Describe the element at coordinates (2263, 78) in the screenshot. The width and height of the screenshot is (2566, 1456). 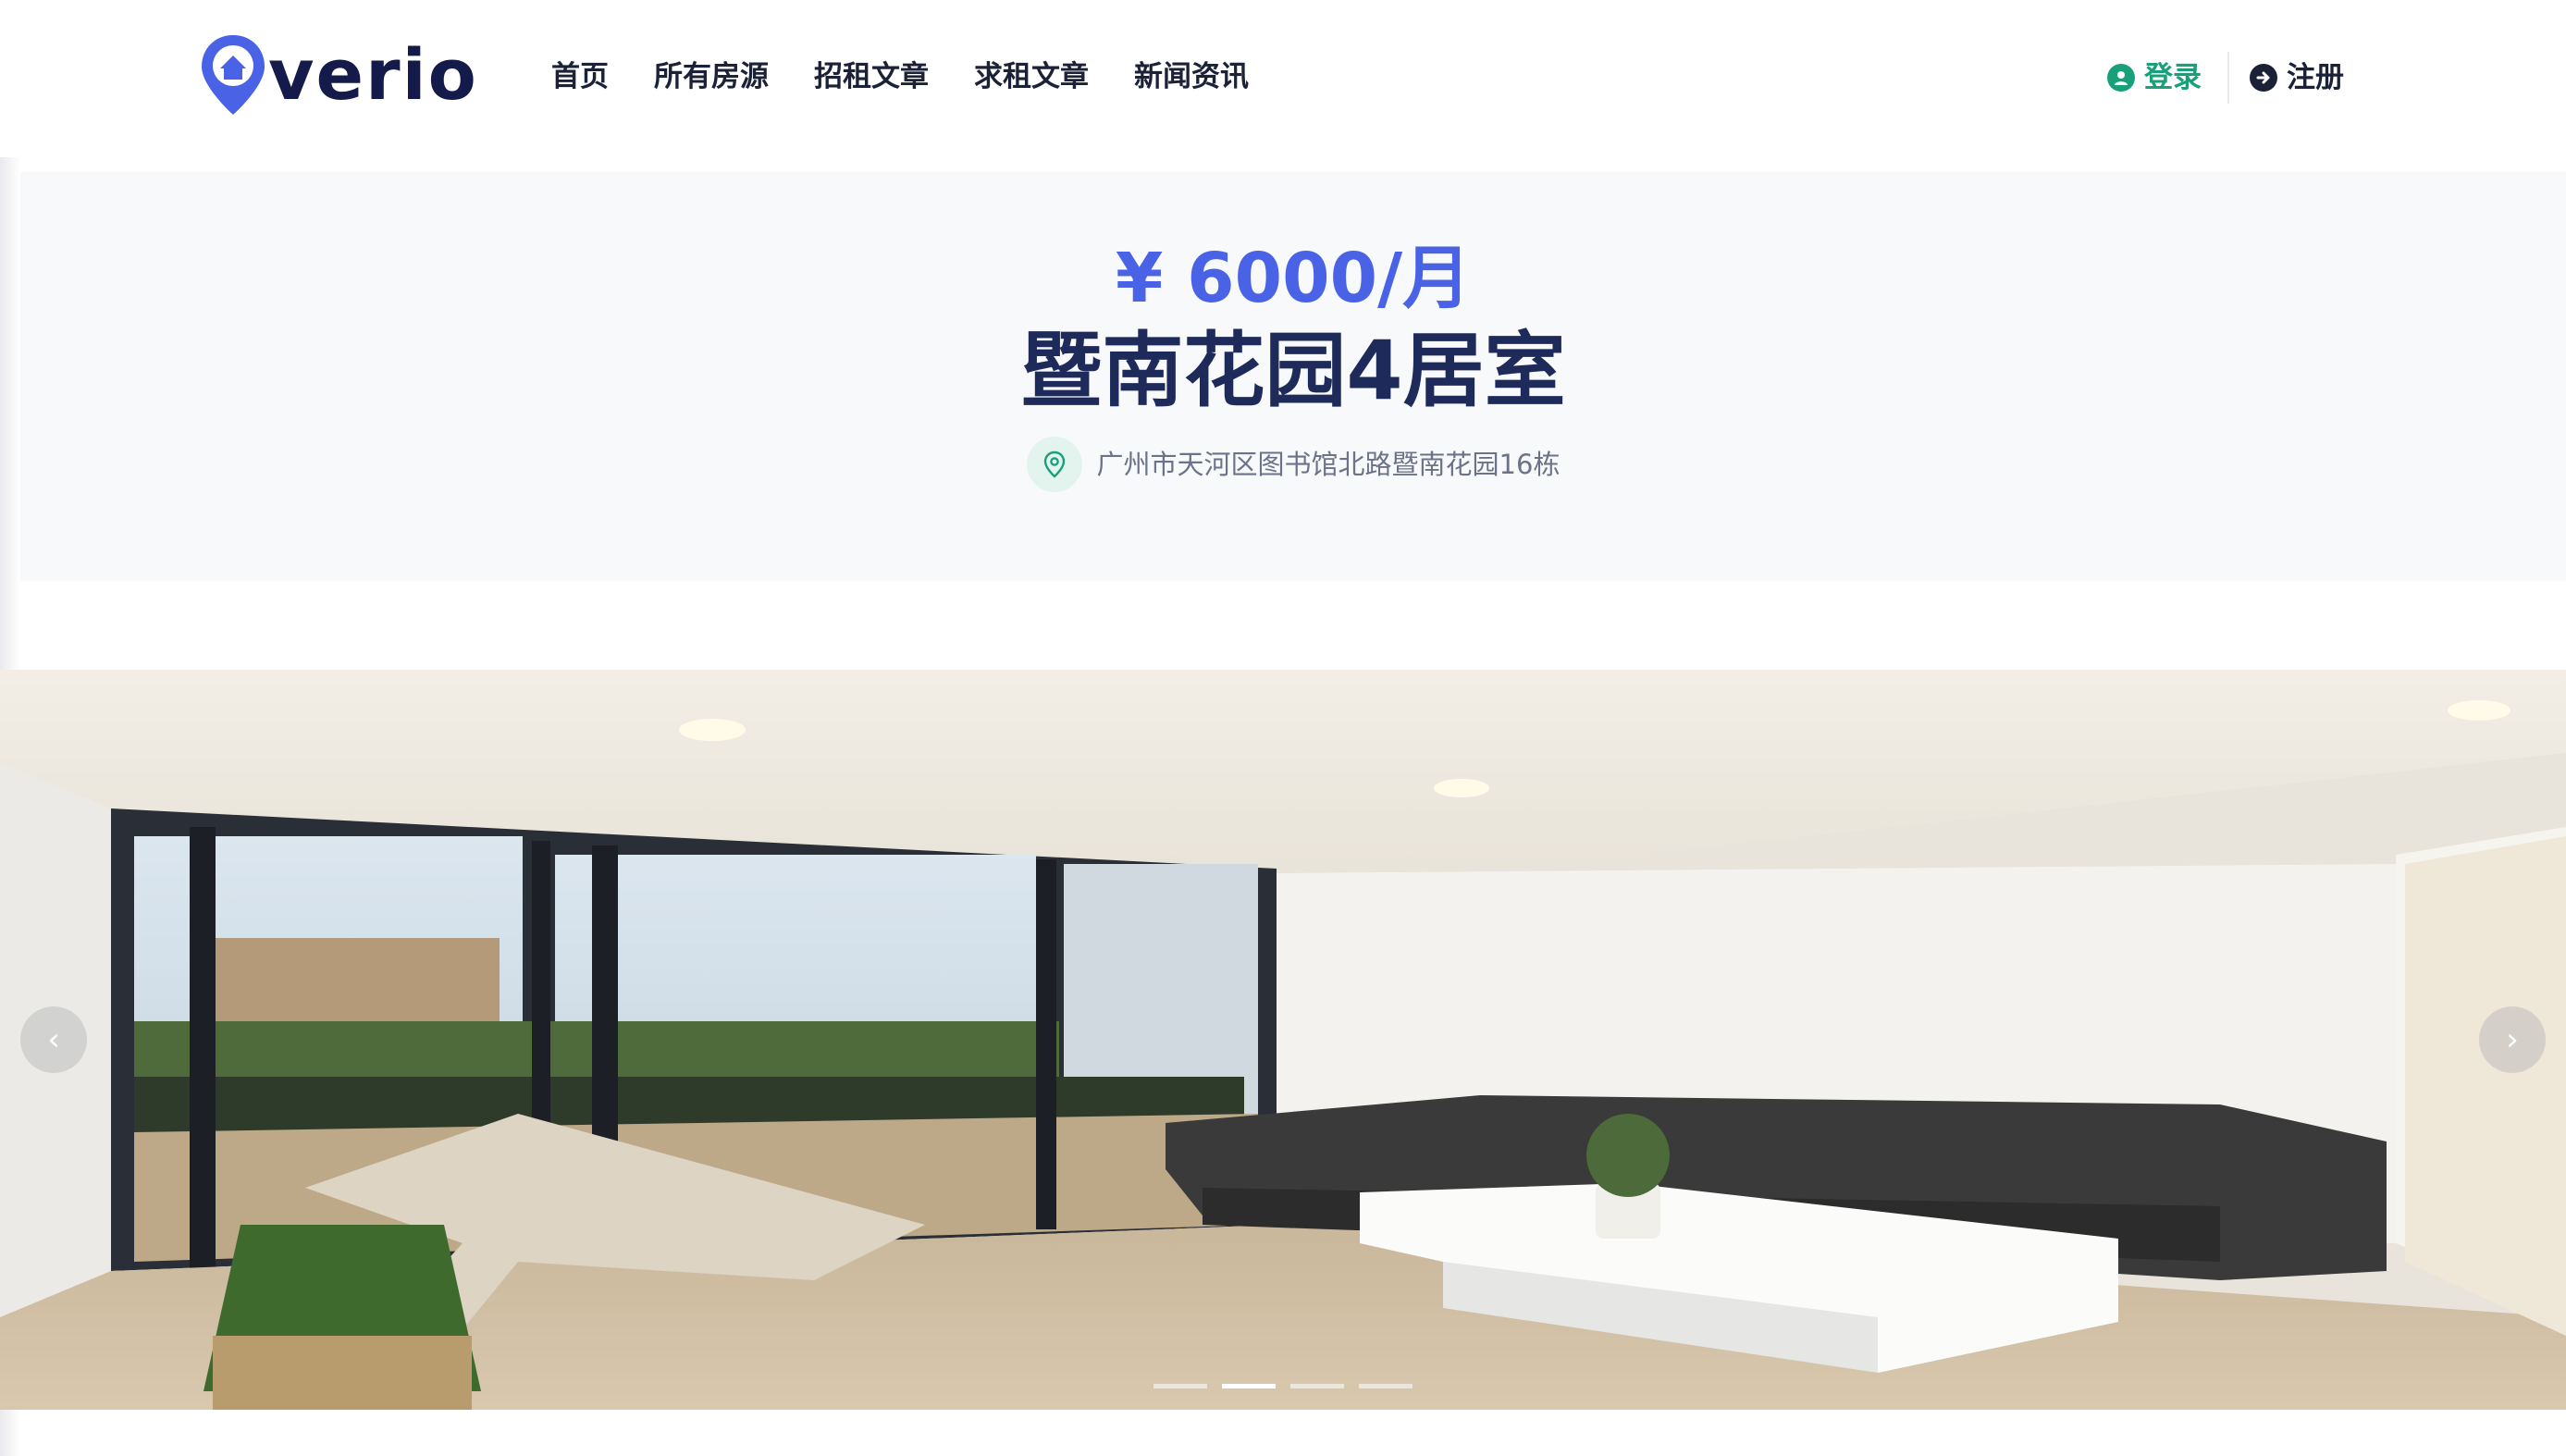
I see `arrow-circle-right-icon` at that location.